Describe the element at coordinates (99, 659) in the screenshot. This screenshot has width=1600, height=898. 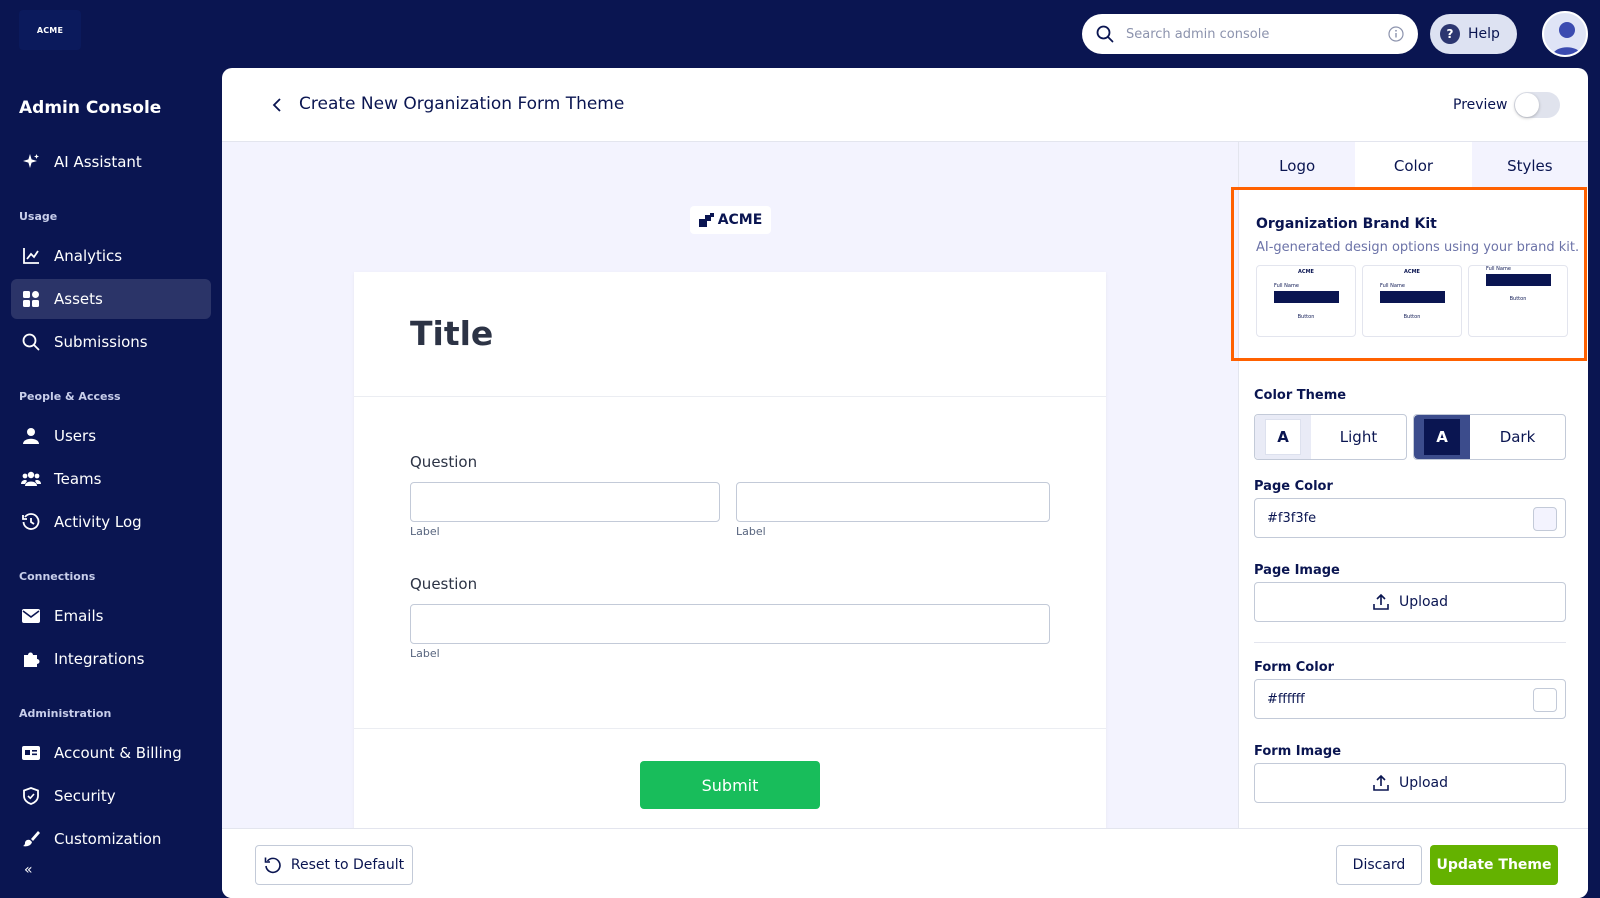
I see `sidebar-item-label: Integrations` at that location.